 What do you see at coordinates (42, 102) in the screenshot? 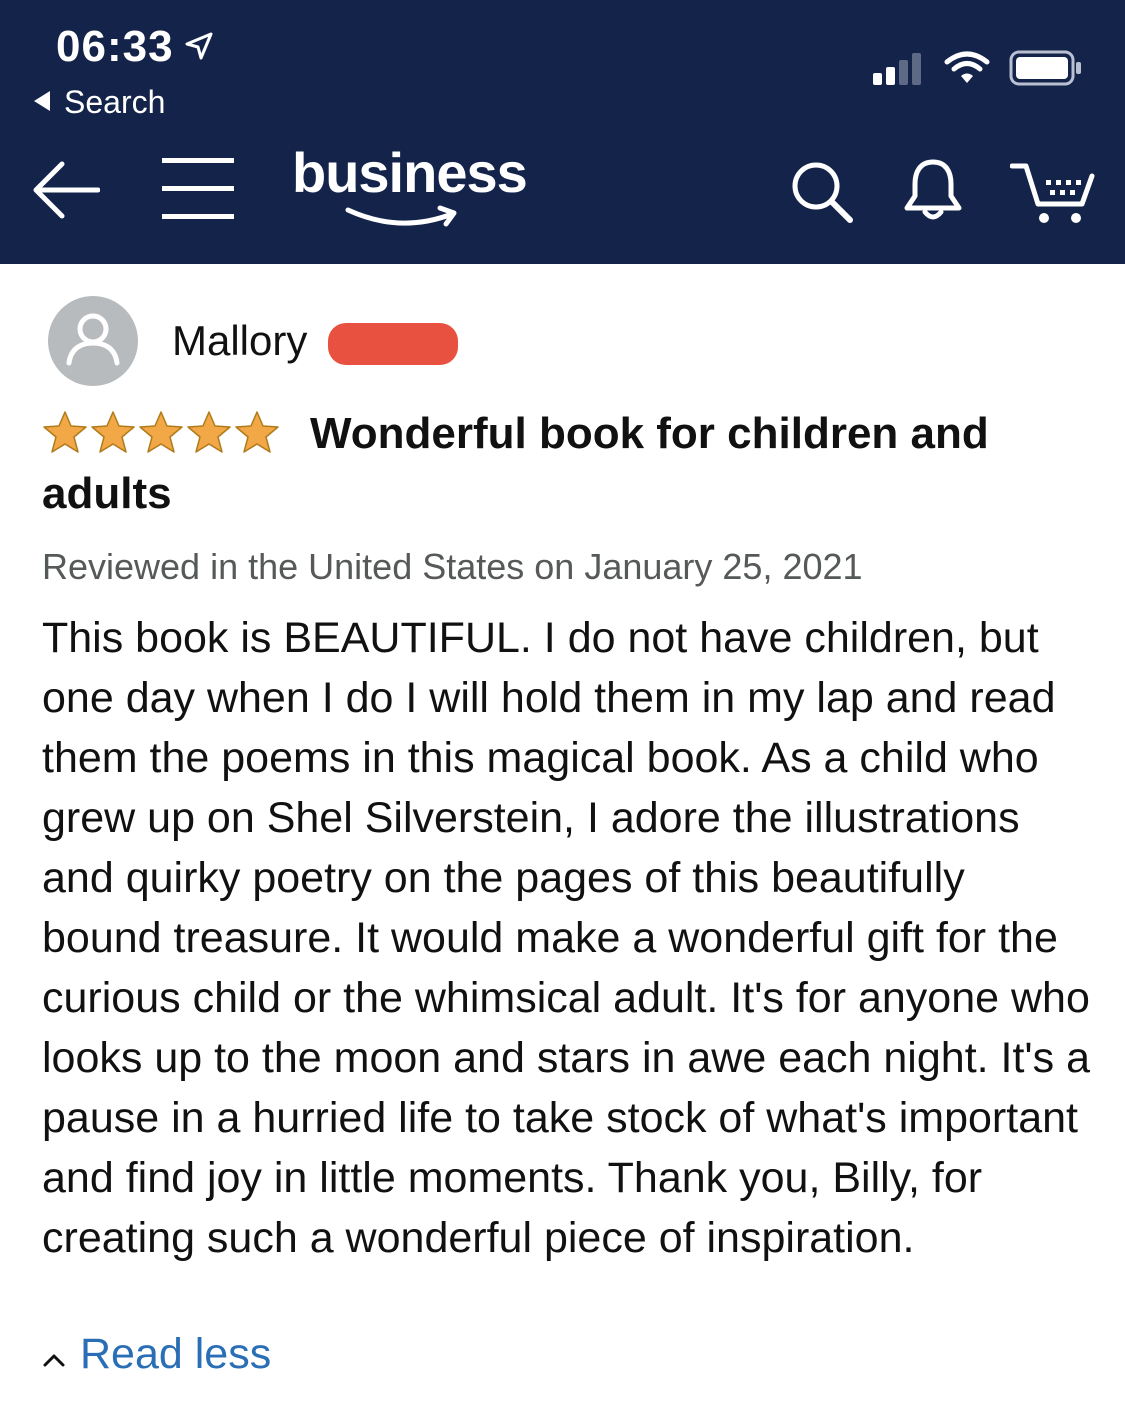
I see `back-triangle-icon` at bounding box center [42, 102].